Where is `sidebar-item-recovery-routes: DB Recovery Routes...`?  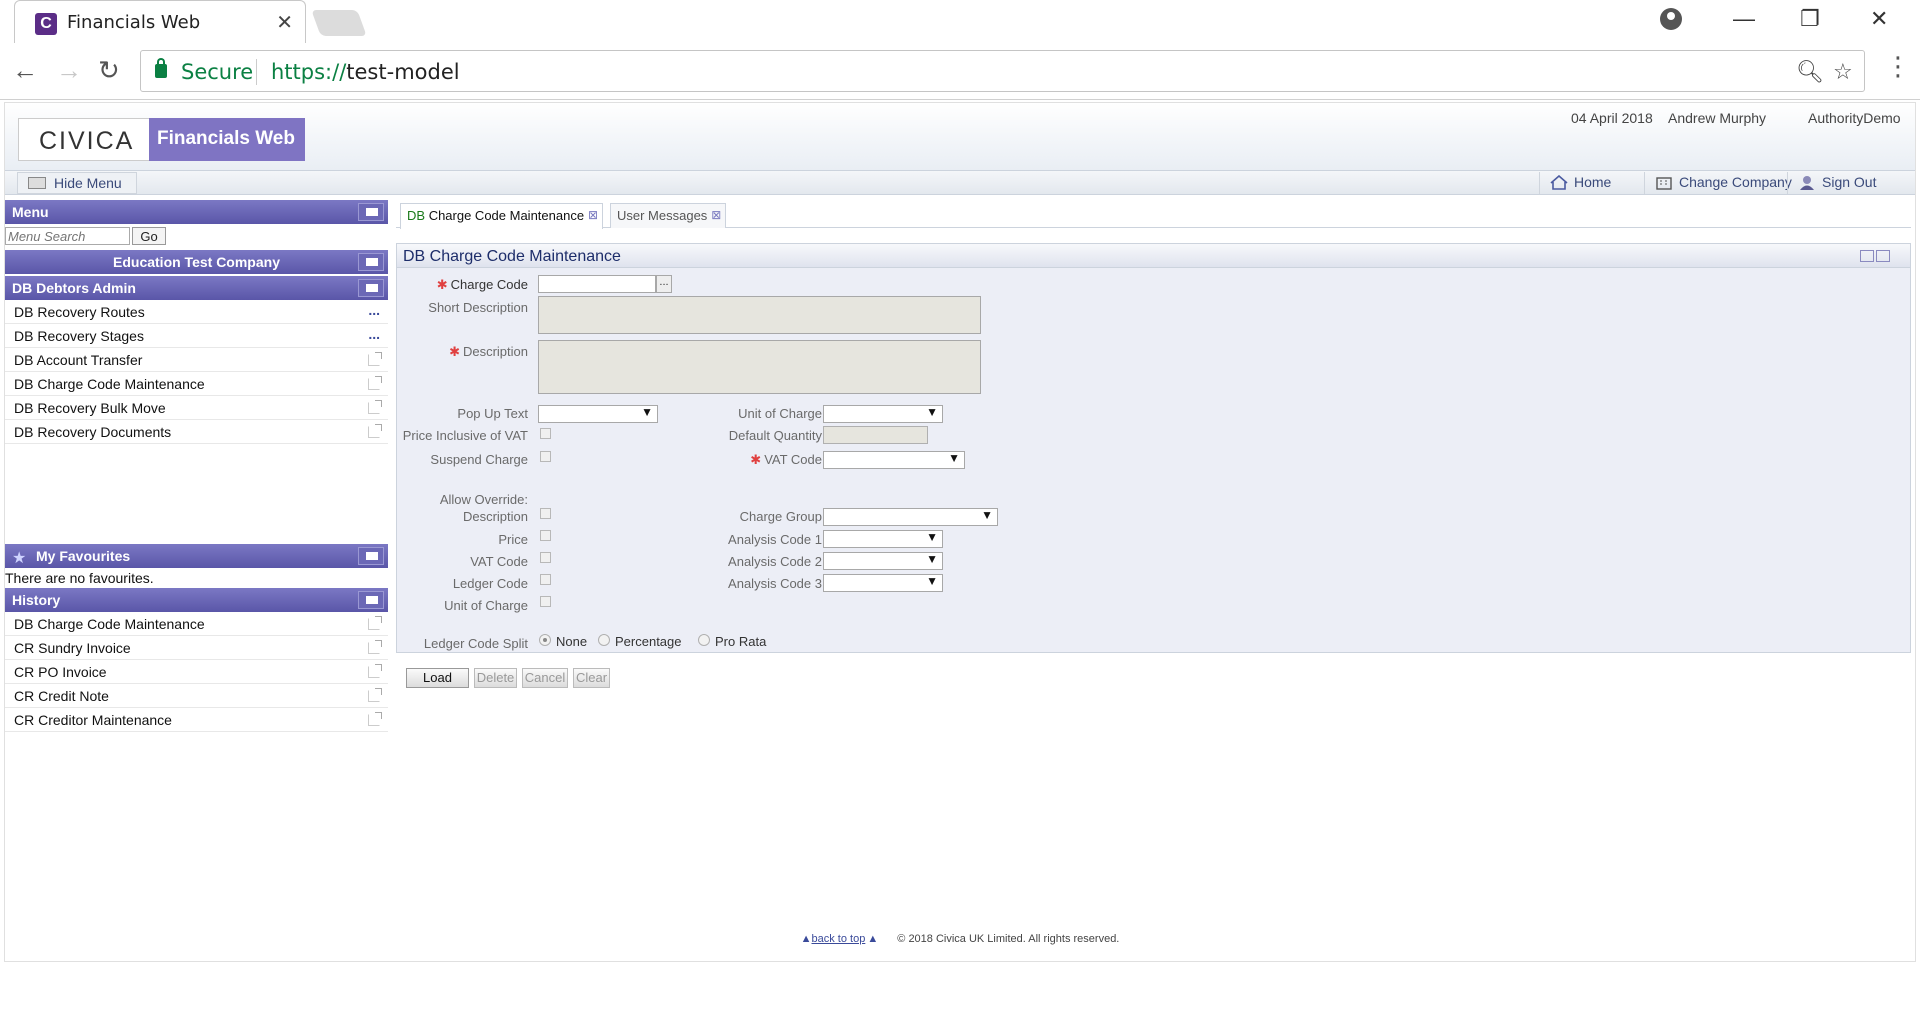 sidebar-item-recovery-routes: DB Recovery Routes... is located at coordinates (196, 312).